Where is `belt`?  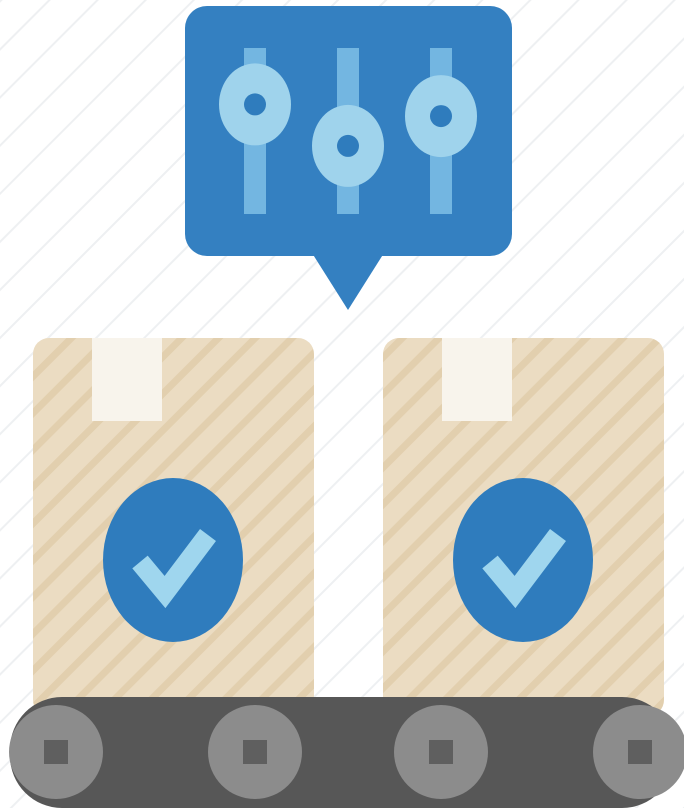
belt is located at coordinates (342, 752).